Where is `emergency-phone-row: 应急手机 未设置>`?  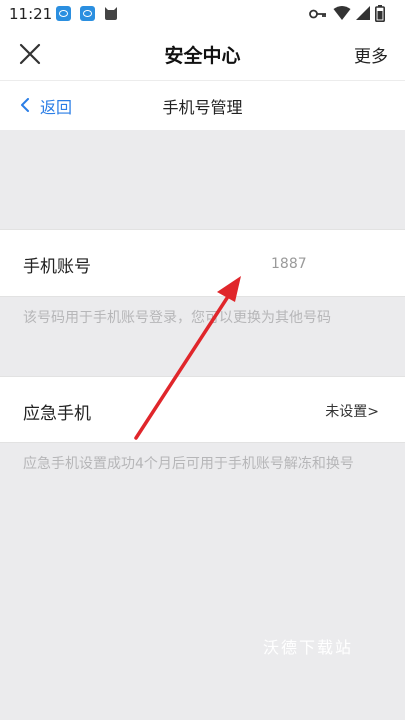 emergency-phone-row: 应急手机 未设置> is located at coordinates (202, 409).